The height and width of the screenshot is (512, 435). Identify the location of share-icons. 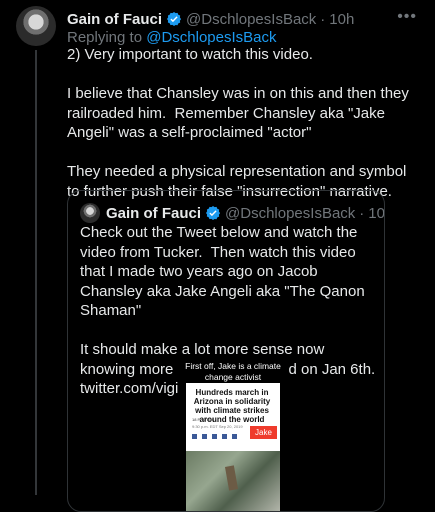
(214, 436).